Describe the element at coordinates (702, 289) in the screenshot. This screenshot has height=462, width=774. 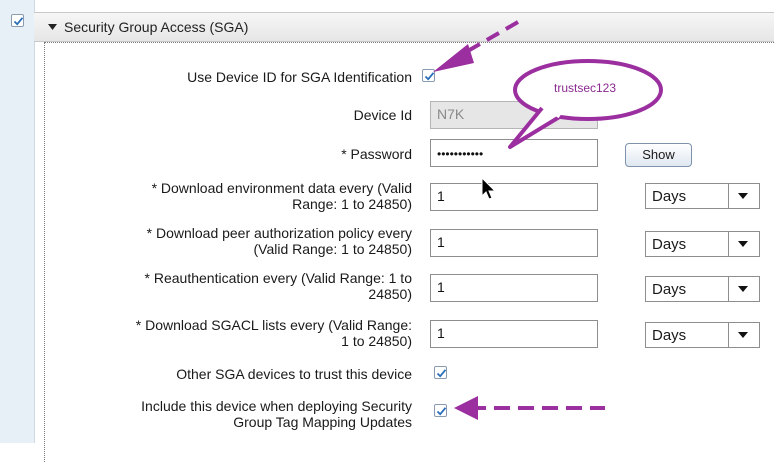
I see `reauth-unit-select: Days` at that location.